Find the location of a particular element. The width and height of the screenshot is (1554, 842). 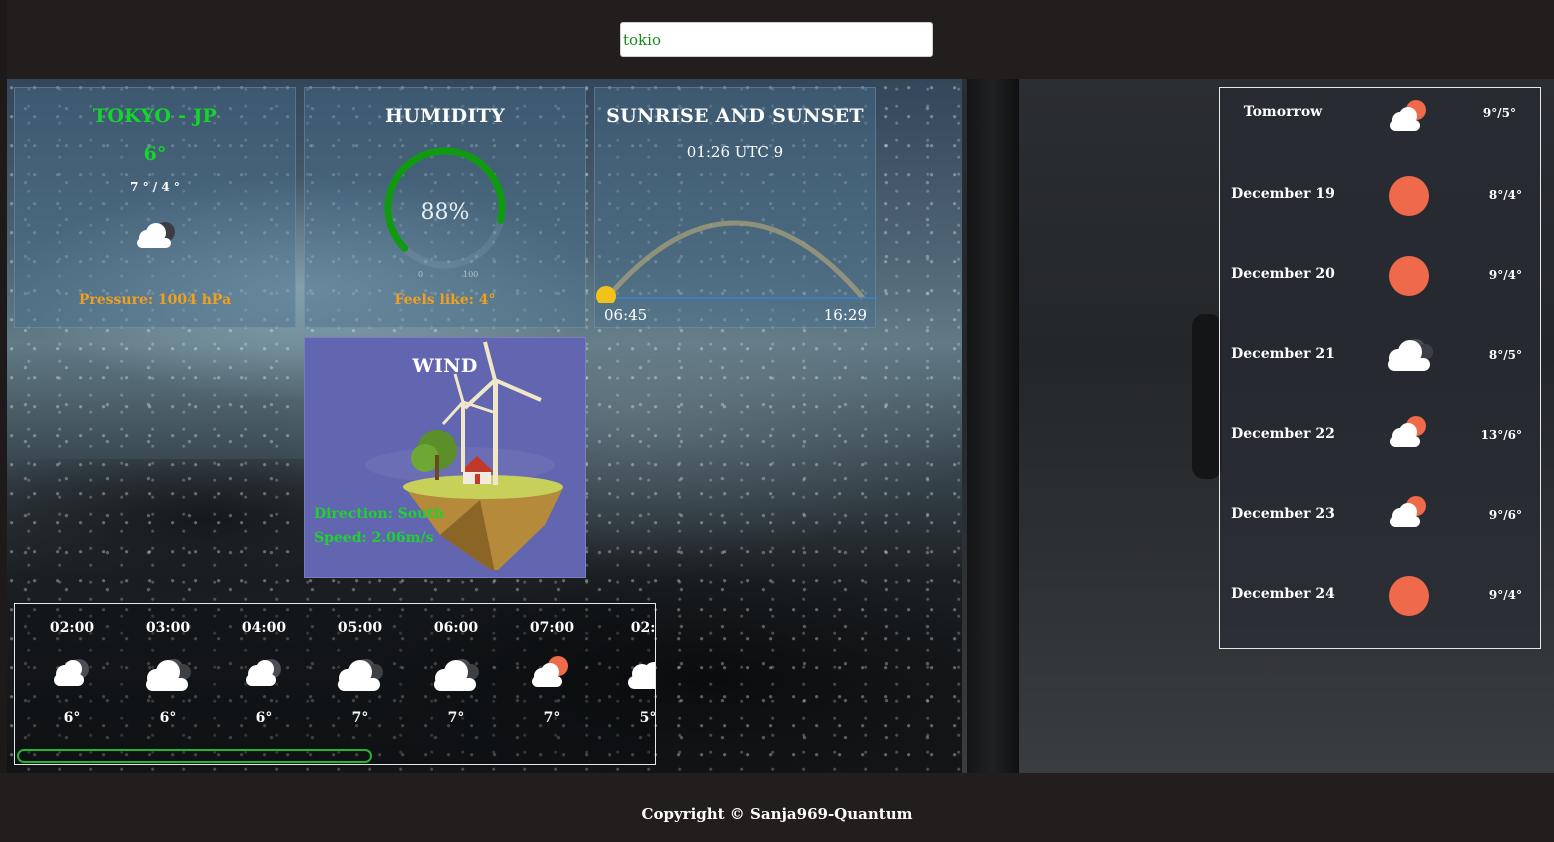

sunrise-time: 06:45 is located at coordinates (626, 315).